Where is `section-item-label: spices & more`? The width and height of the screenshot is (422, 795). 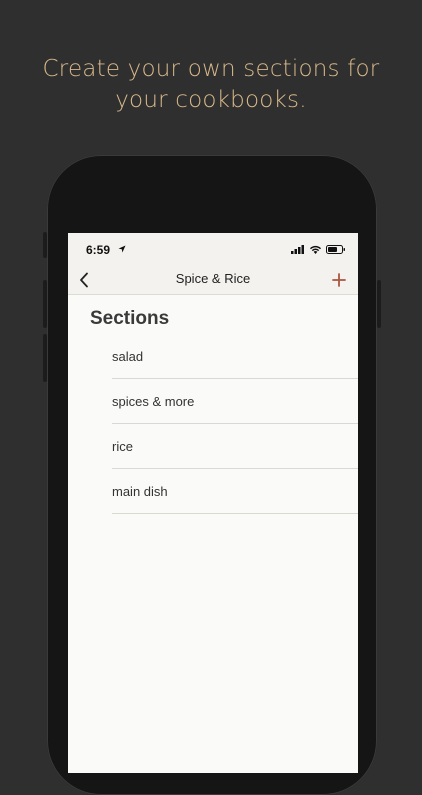 section-item-label: spices & more is located at coordinates (153, 401).